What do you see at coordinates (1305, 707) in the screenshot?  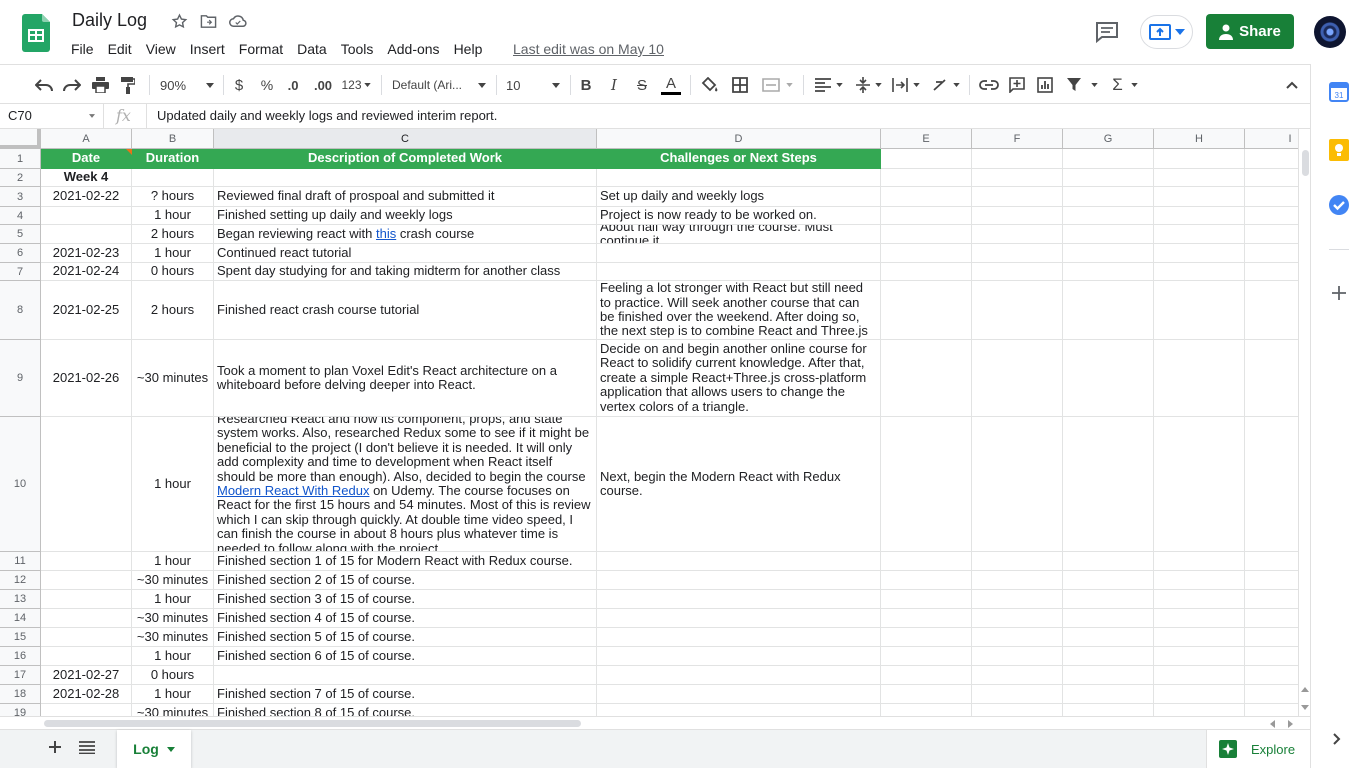 I see `scroll-down-arrow-icon` at bounding box center [1305, 707].